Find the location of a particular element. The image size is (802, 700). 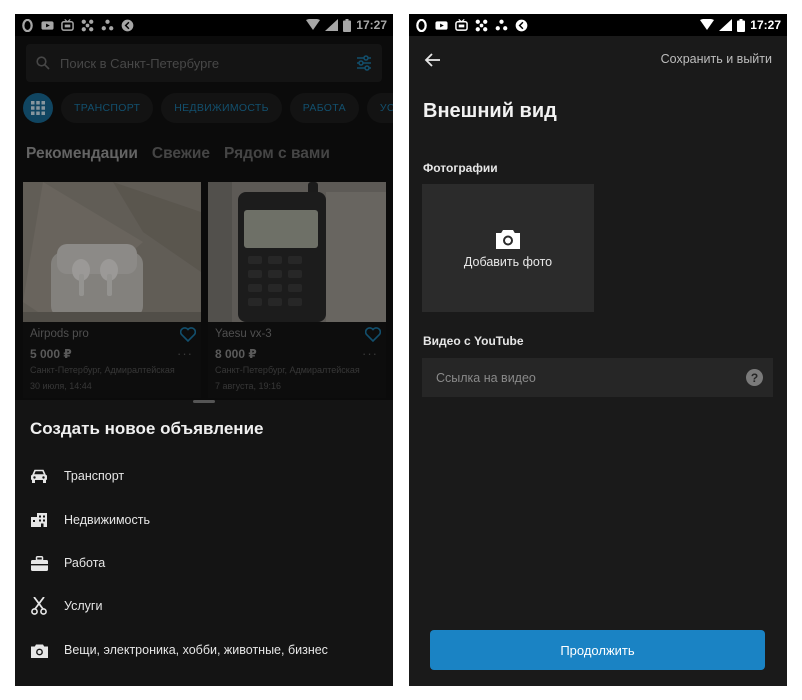

wifi-icon is located at coordinates (707, 24).